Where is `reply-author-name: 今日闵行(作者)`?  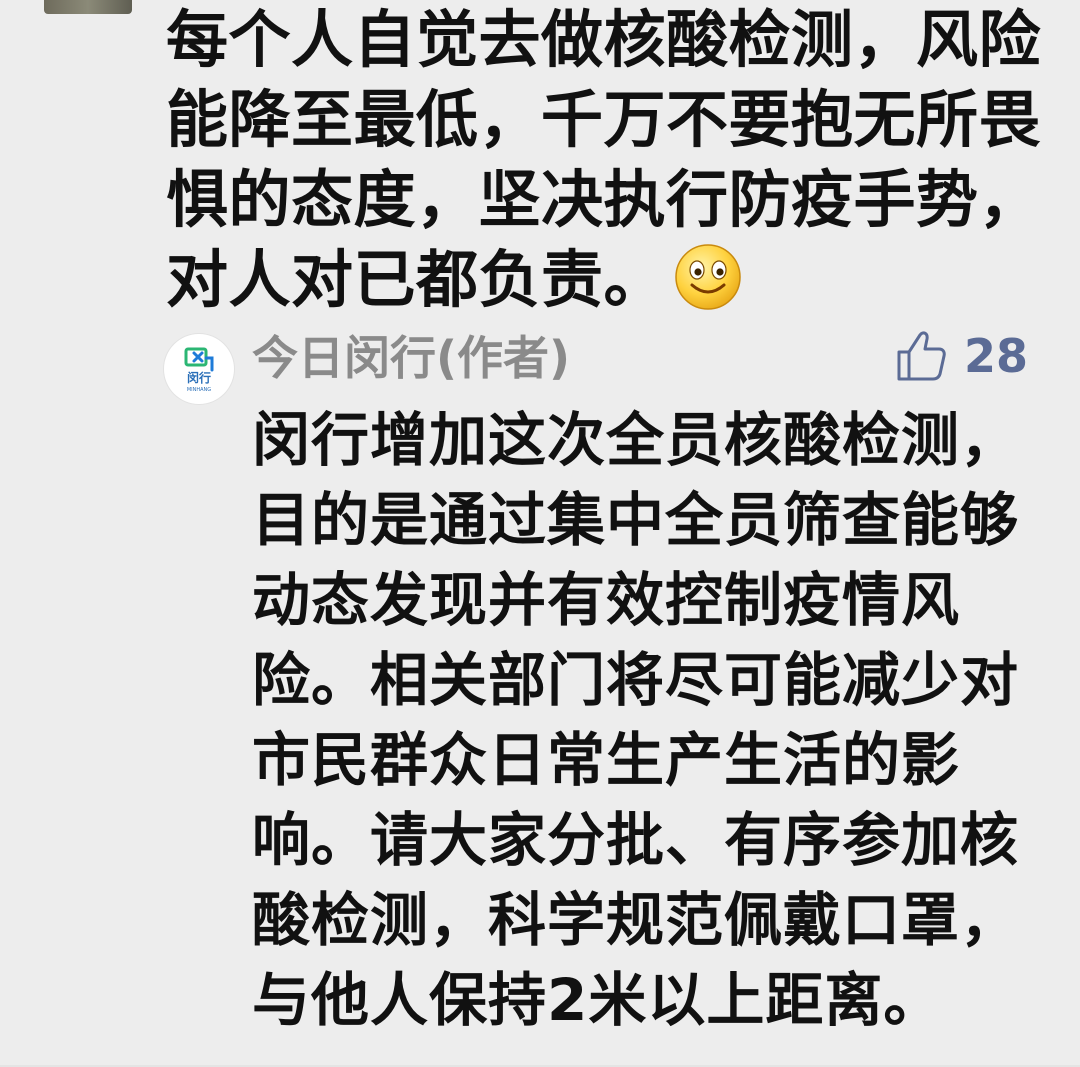
reply-author-name: 今日闵行(作者) is located at coordinates (411, 358).